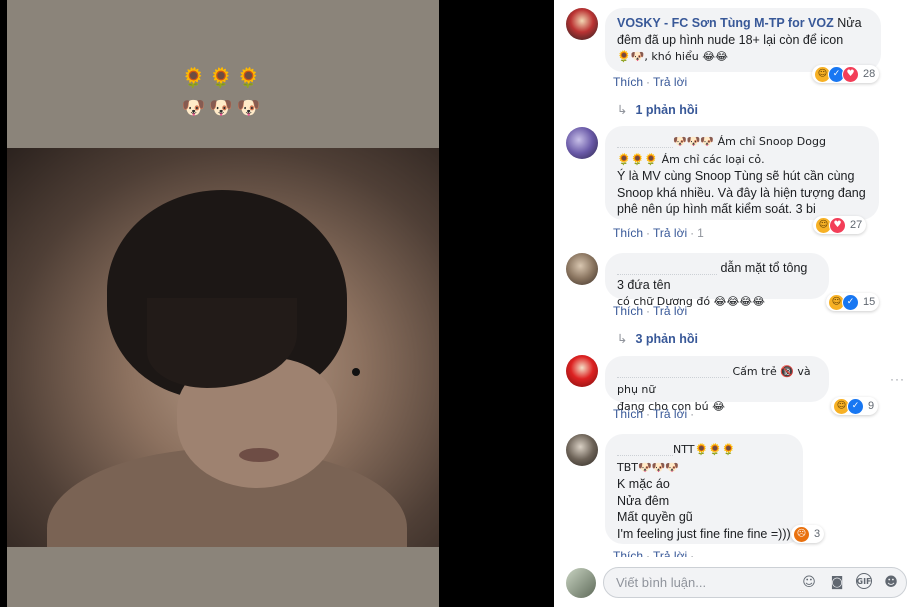  I want to click on reaction-summary: ☺ ✓ ♥ 28, so click(846, 74).